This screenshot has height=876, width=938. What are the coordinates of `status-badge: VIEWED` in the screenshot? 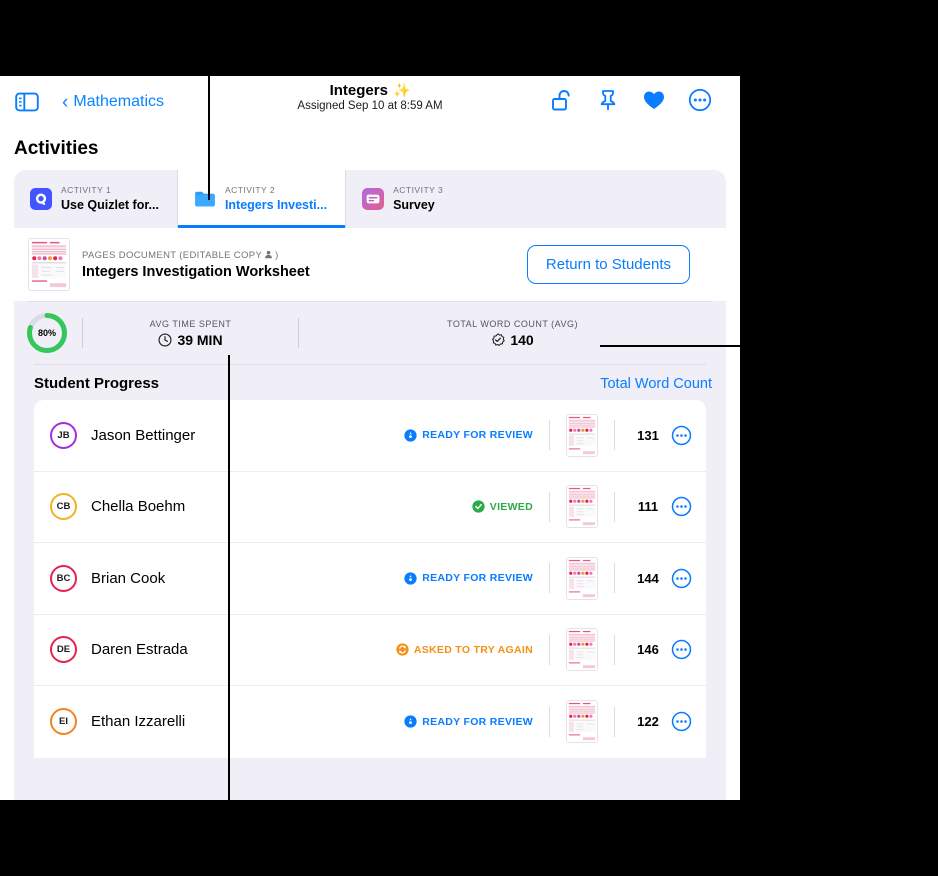 It's located at (502, 506).